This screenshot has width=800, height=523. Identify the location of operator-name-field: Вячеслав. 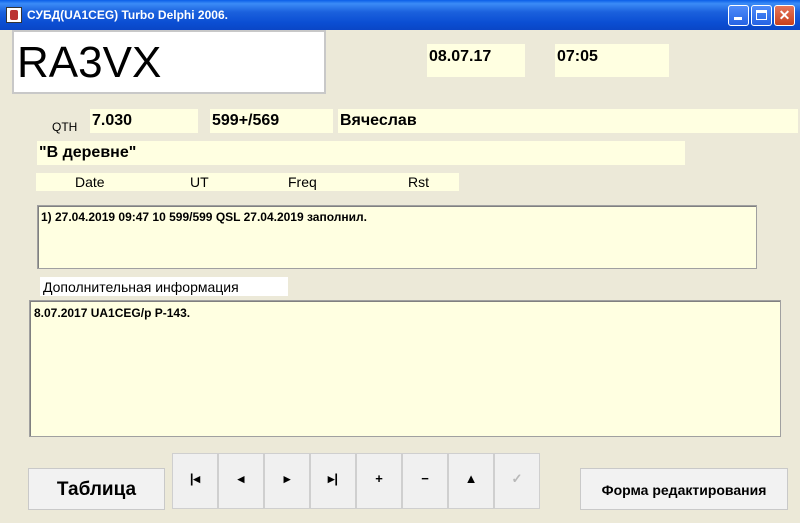
(568, 121).